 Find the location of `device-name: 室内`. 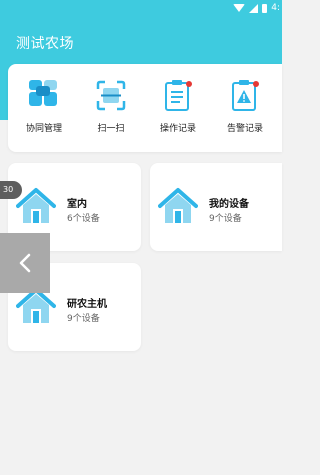

device-name: 室内 is located at coordinates (77, 204).